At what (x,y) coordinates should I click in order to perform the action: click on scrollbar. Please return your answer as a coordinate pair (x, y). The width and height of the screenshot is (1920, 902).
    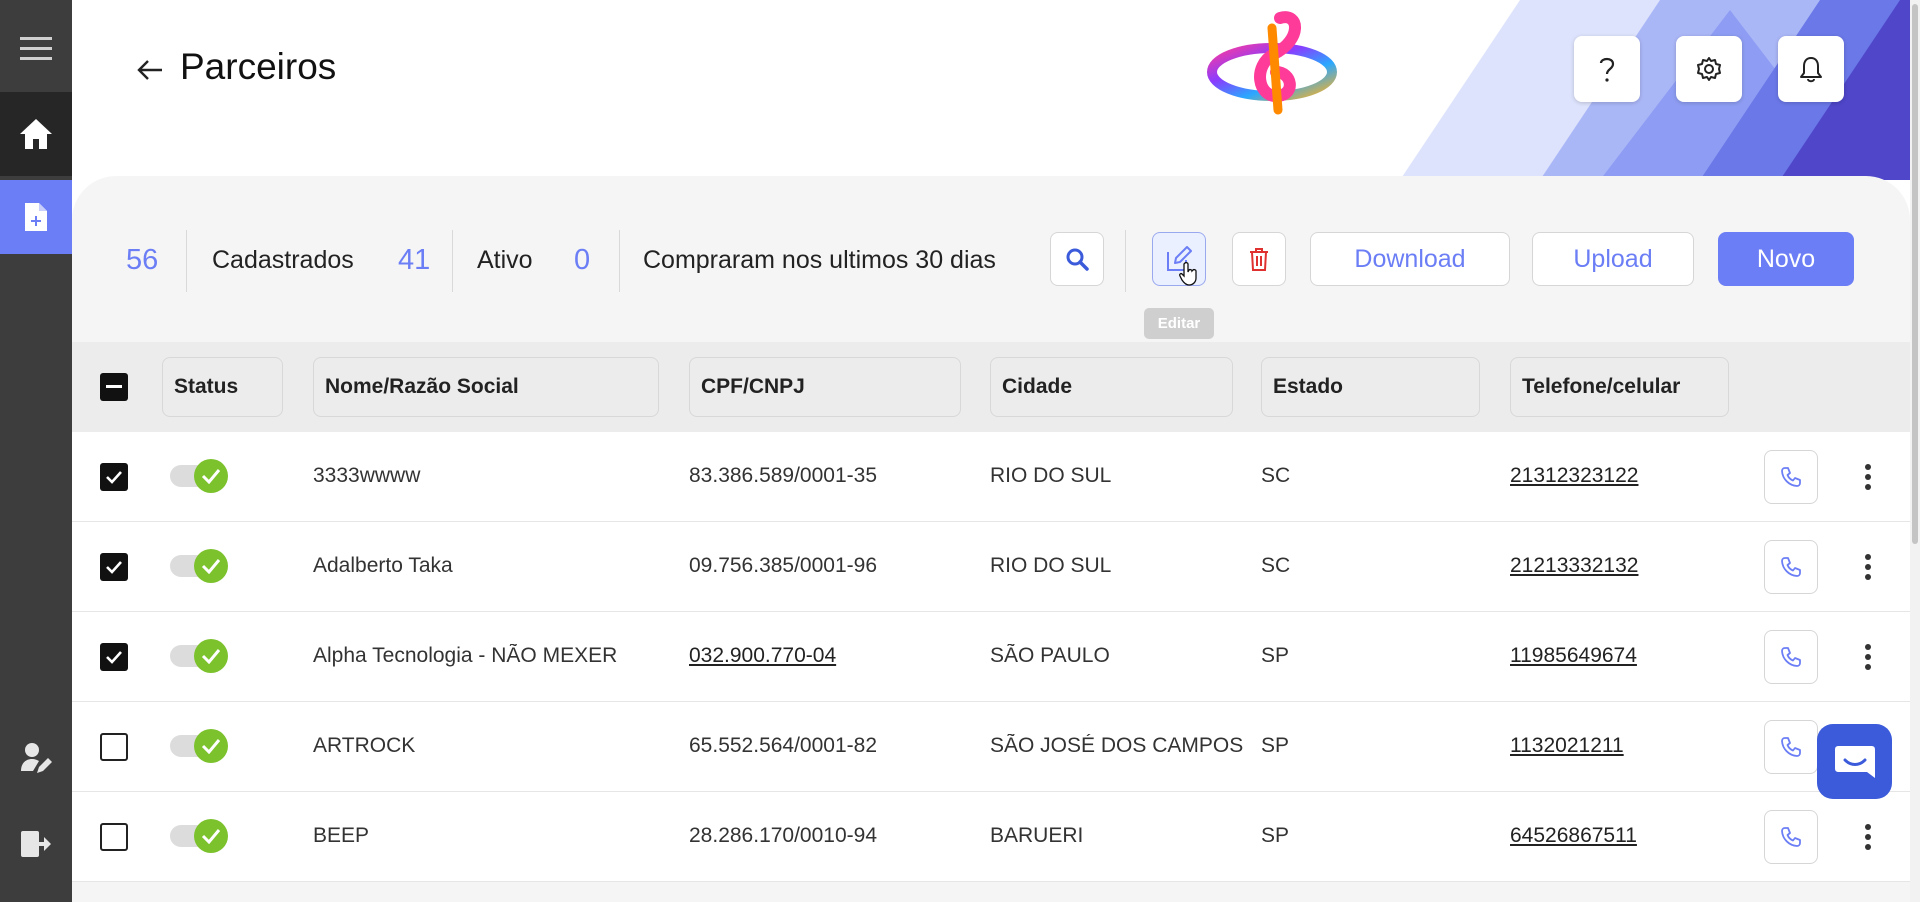
    Looking at the image, I should click on (1915, 451).